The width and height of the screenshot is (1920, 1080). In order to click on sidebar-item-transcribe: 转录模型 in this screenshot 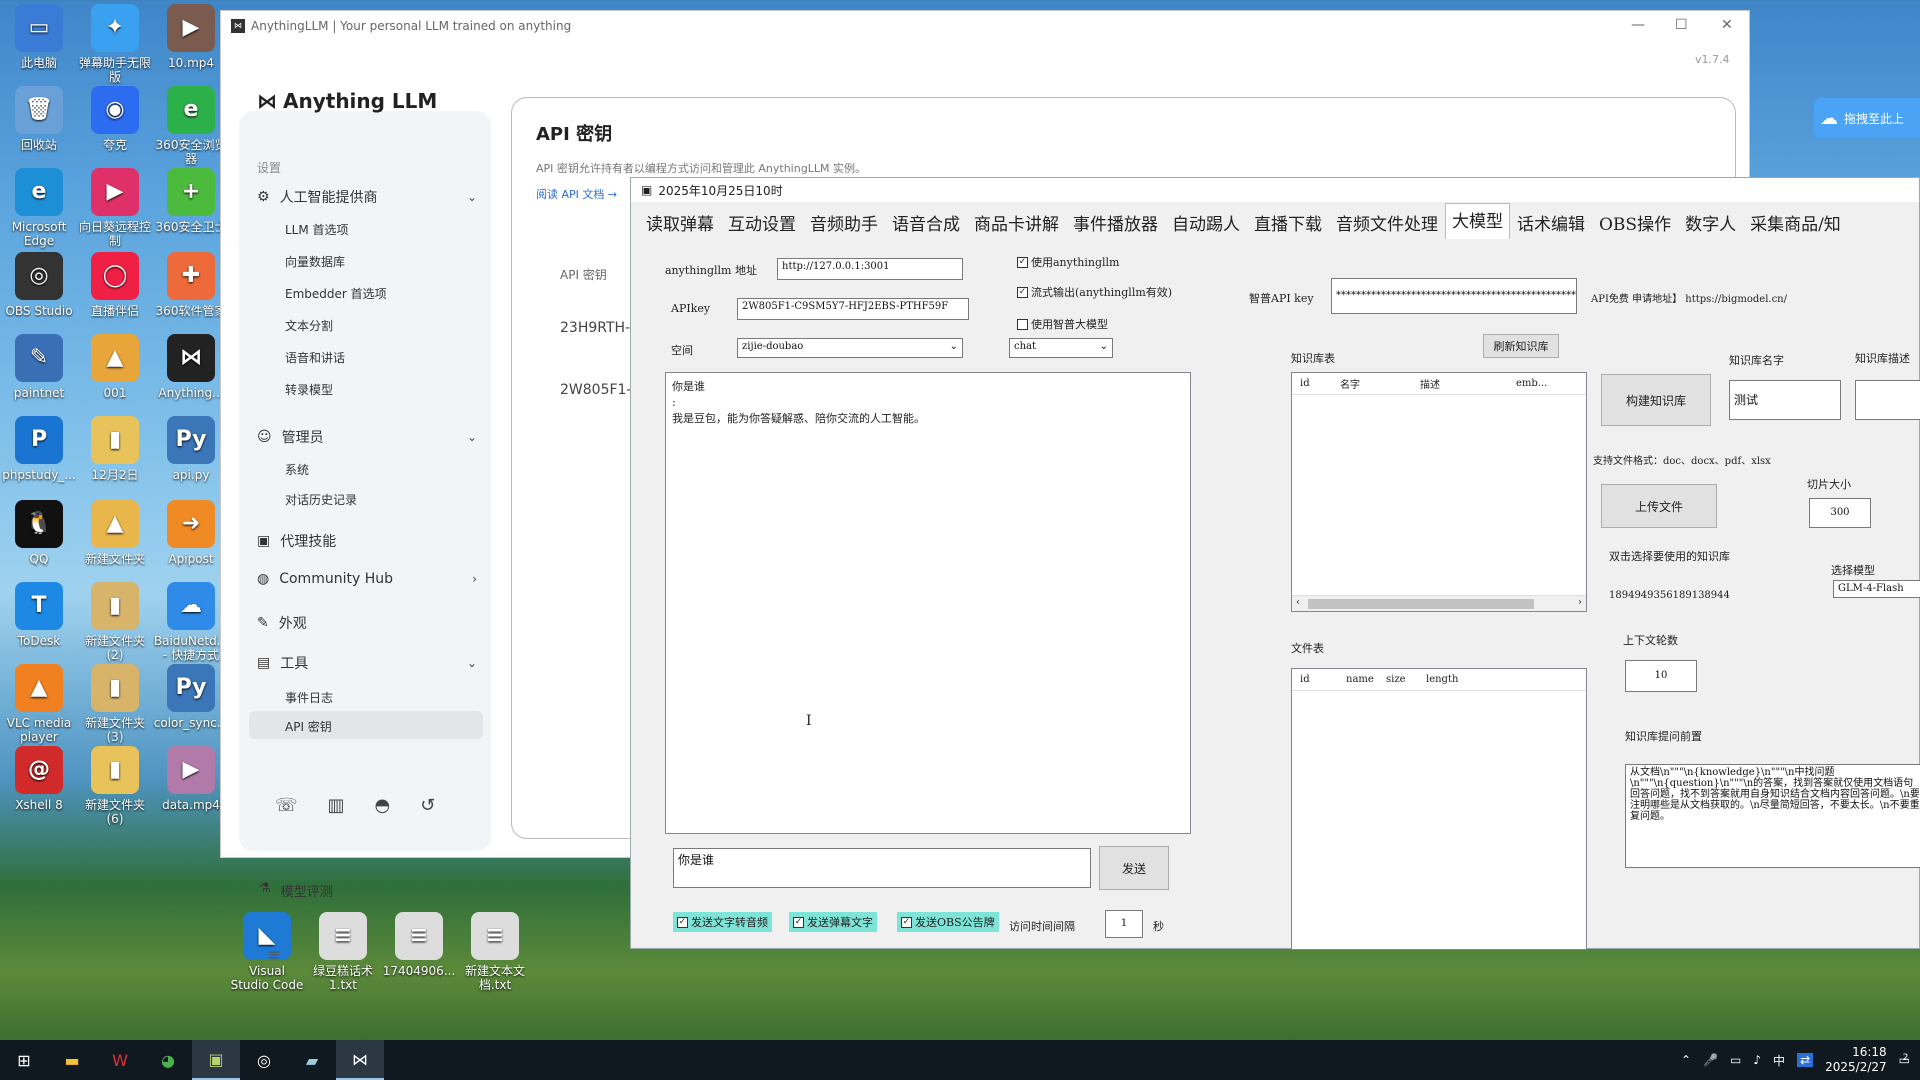, I will do `click(309, 389)`.